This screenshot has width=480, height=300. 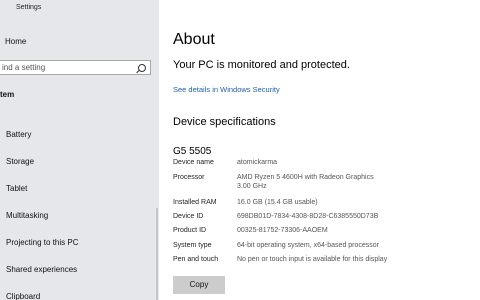 I want to click on device-specs-heading: Device specifications, so click(x=224, y=122).